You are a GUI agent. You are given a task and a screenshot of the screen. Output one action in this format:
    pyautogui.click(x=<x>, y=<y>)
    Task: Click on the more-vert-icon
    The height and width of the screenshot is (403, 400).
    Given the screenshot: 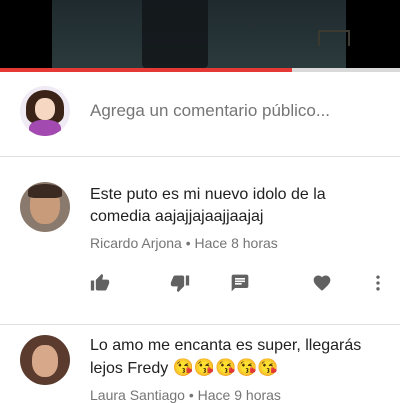 What is the action you would take?
    pyautogui.click(x=378, y=283)
    